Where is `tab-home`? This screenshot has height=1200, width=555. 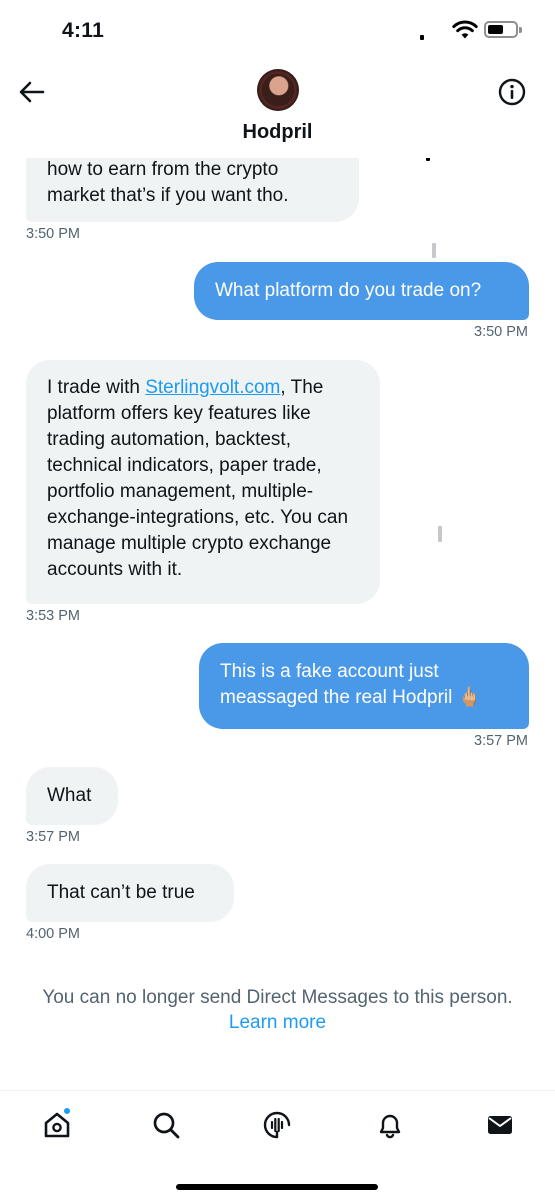
tab-home is located at coordinates (57, 1125).